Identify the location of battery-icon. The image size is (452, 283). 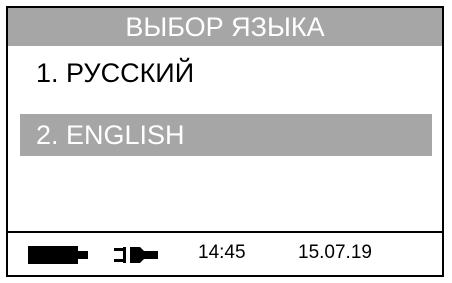
(58, 255).